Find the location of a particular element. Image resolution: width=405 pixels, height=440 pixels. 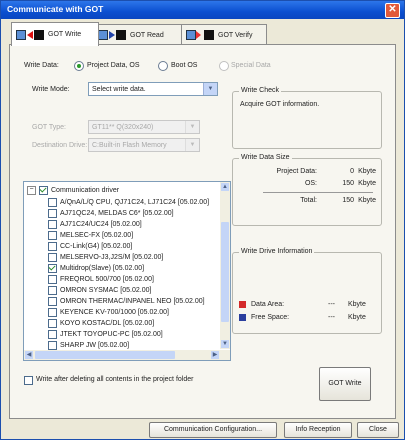

tab-got-read: GOT Read is located at coordinates (140, 34).